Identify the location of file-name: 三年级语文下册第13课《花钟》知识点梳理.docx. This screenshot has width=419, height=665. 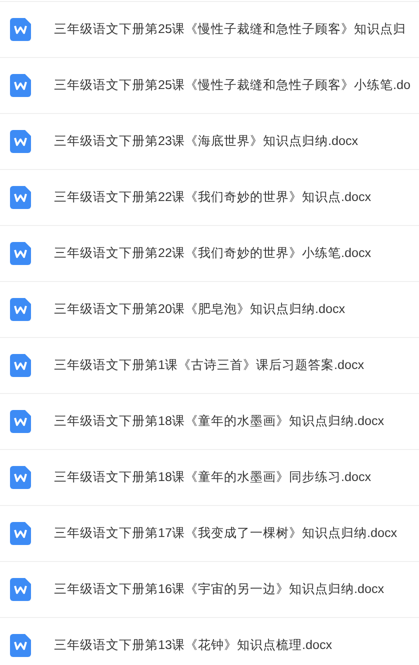
(193, 645).